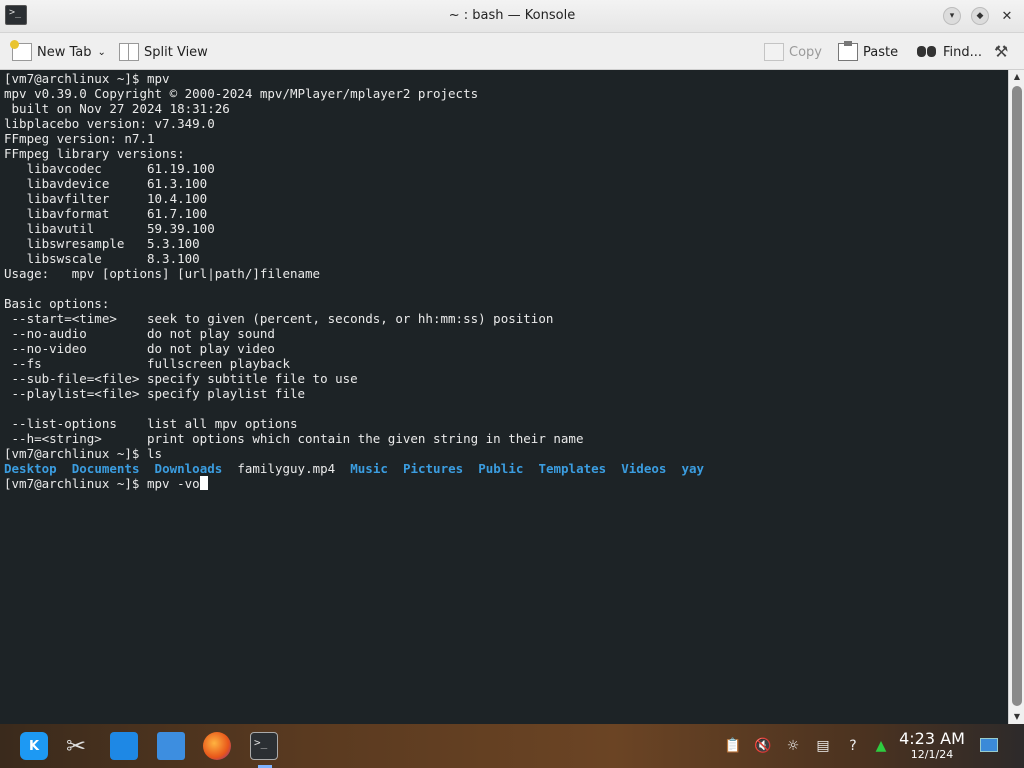 Image resolution: width=1024 pixels, height=768 pixels. Describe the element at coordinates (733, 746) in the screenshot. I see `clipboard-icon: 📋` at that location.